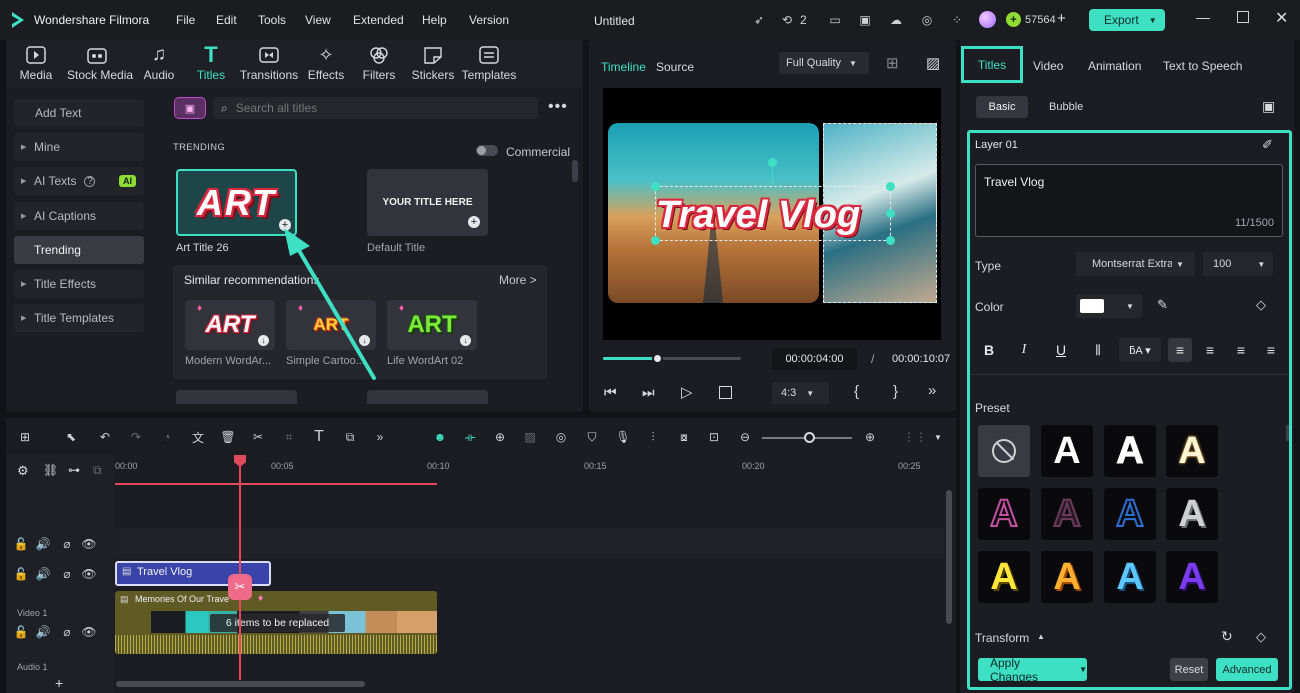  What do you see at coordinates (59, 683) in the screenshot?
I see `add-track-icon: +` at bounding box center [59, 683].